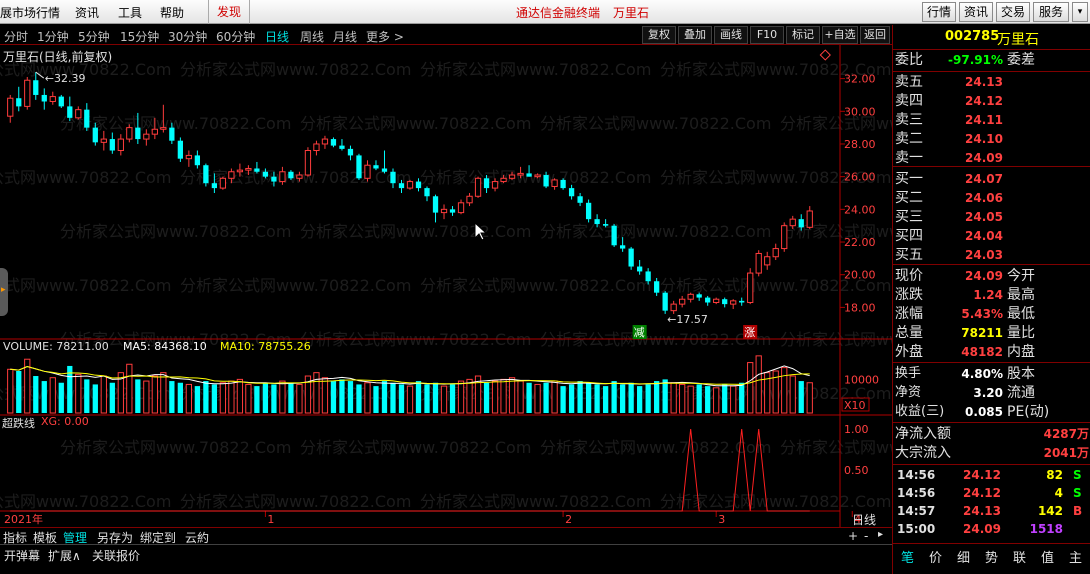 The width and height of the screenshot is (1090, 574). What do you see at coordinates (1080, 12) in the screenshot?
I see `window-menu-icon: ▾` at bounding box center [1080, 12].